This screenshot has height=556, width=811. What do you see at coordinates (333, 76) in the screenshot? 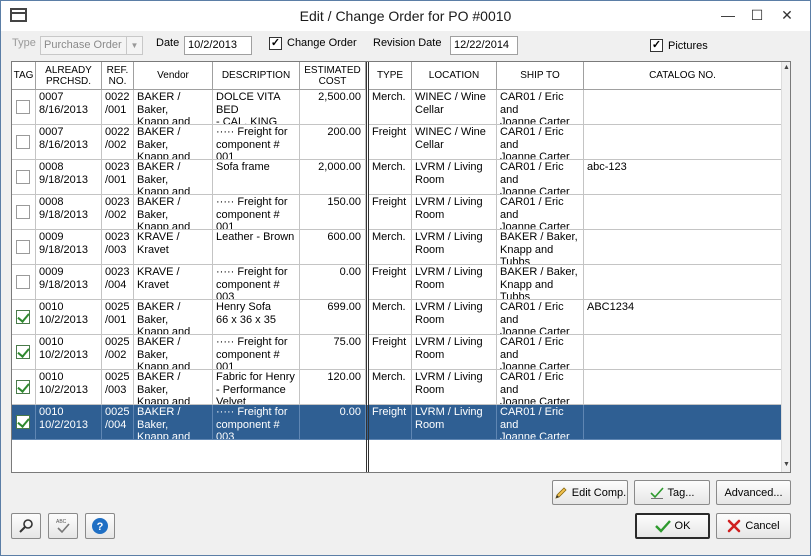
I see `col-header-estimated-cost: ESTIMATED COST` at bounding box center [333, 76].